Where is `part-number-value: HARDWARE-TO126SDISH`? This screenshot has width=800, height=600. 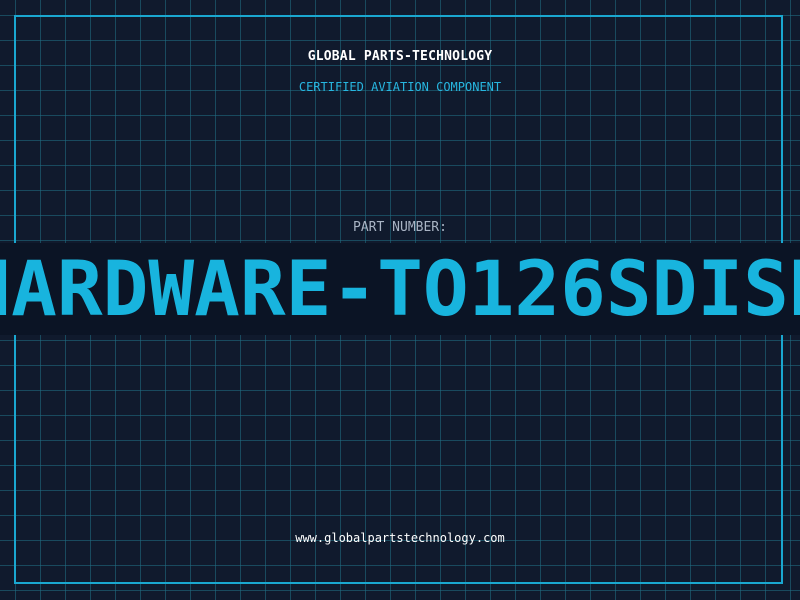 part-number-value: HARDWARE-TO126SDISH is located at coordinates (400, 288).